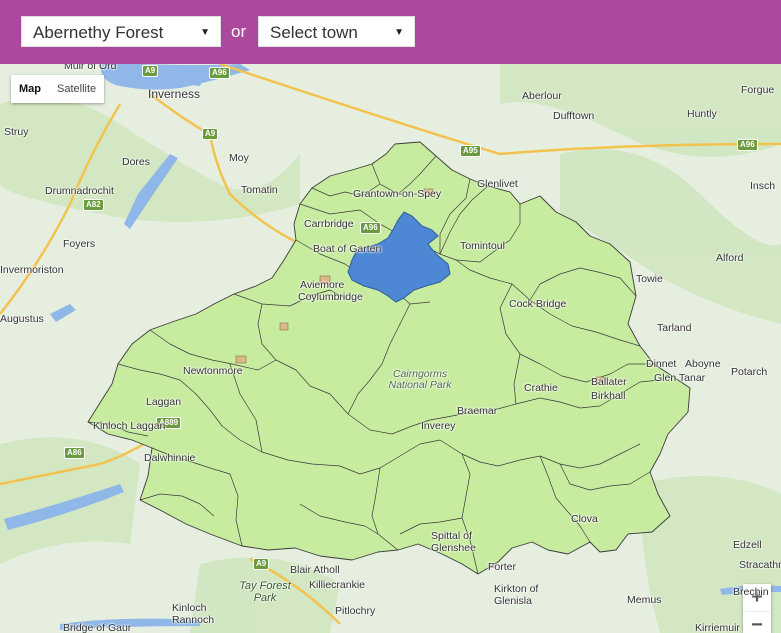 This screenshot has height=633, width=781. Describe the element at coordinates (315, 570) in the screenshot. I see `place-label: Blair Atholl` at that location.